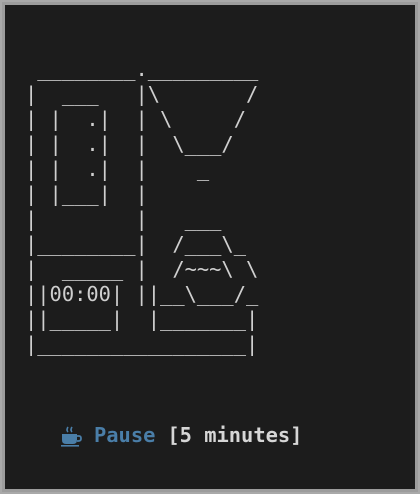  I want to click on pause-button: Pause, so click(124, 435).